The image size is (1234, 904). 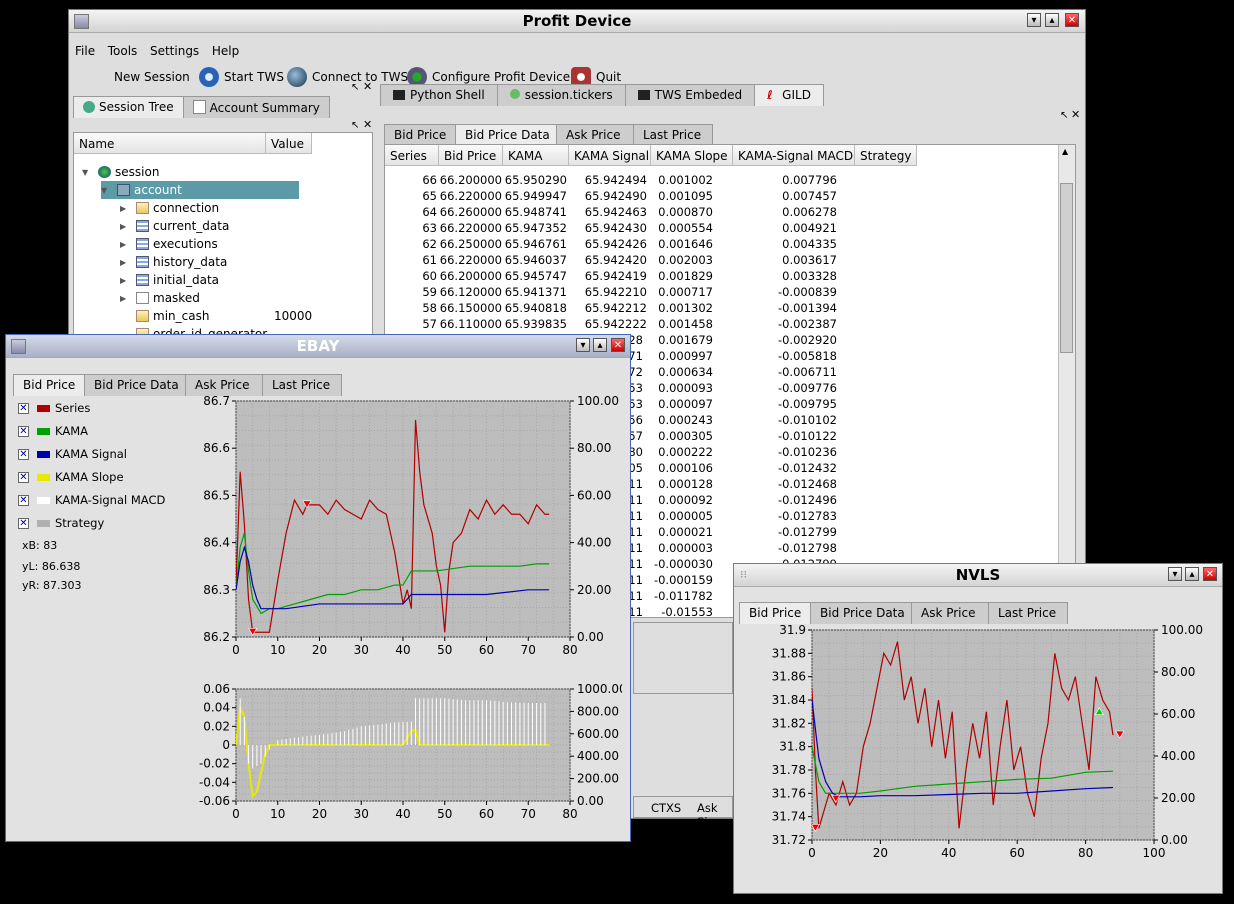 I want to click on tree-row: ▶ executions, so click(x=169, y=244).